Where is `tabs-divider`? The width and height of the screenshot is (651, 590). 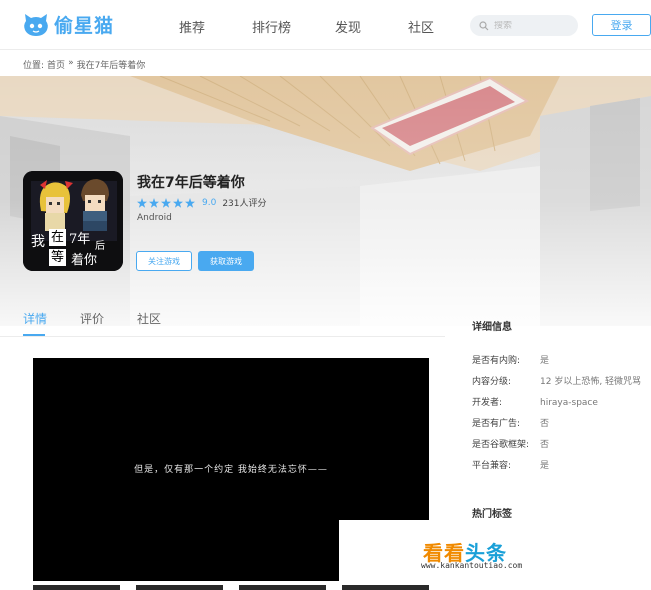 tabs-divider is located at coordinates (222, 336).